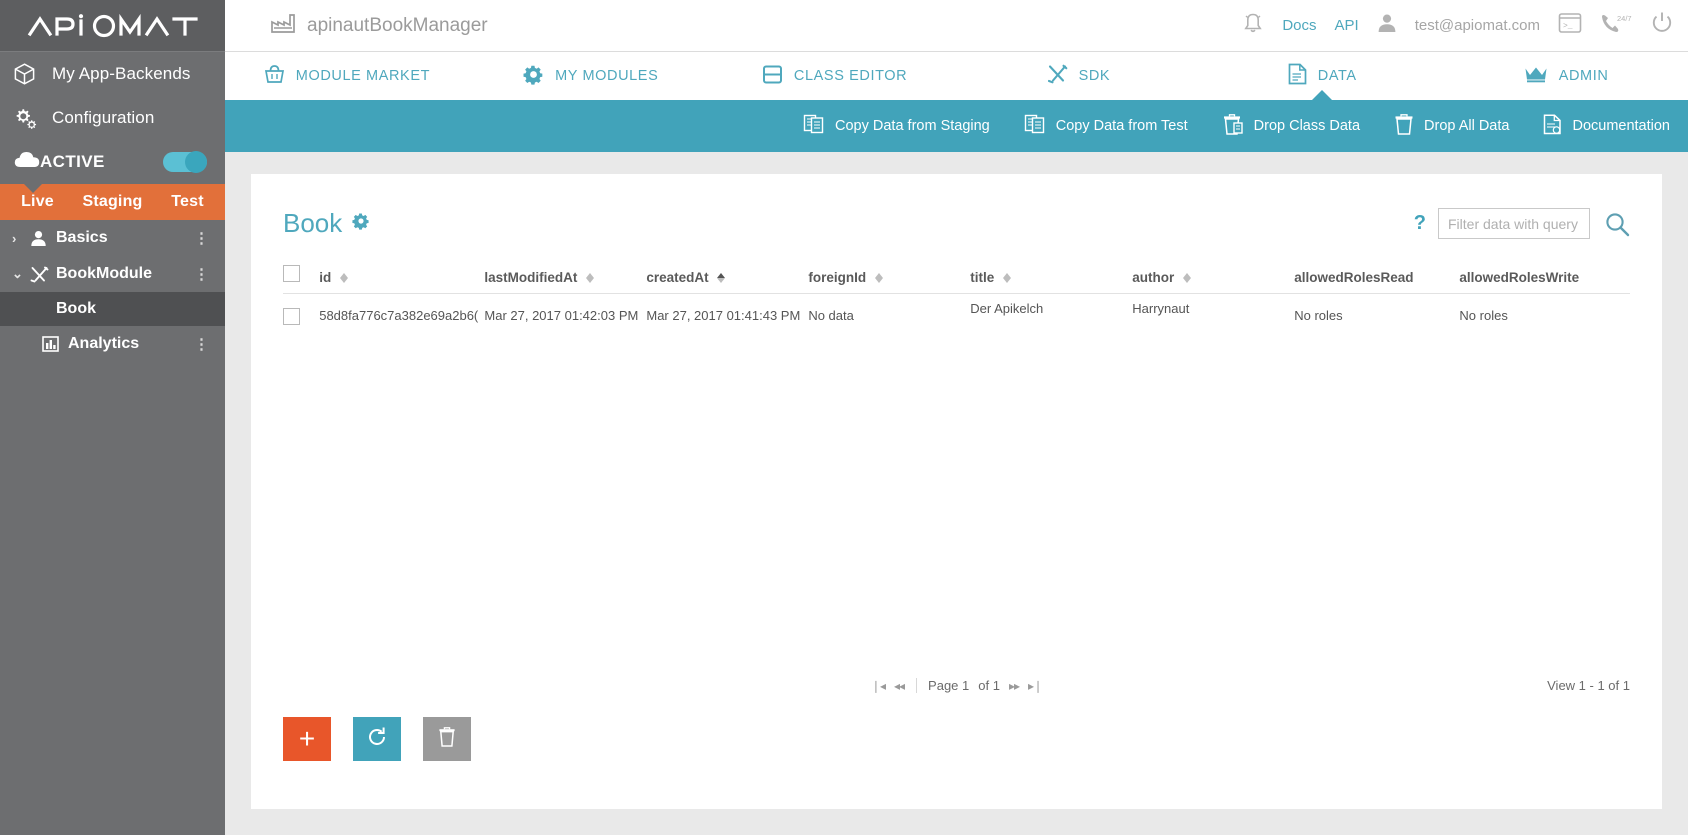  Describe the element at coordinates (878, 686) in the screenshot. I see `first-page-button: ❘◂` at that location.